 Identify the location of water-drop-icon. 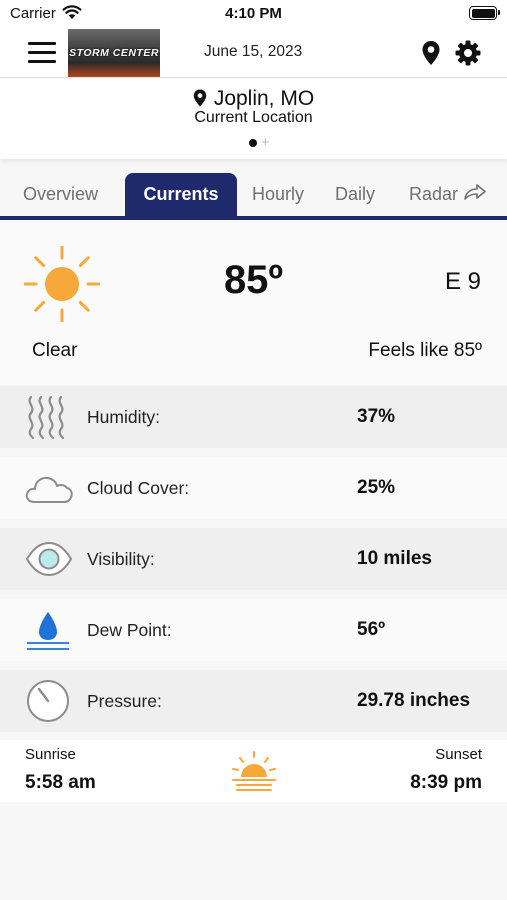
(48, 631).